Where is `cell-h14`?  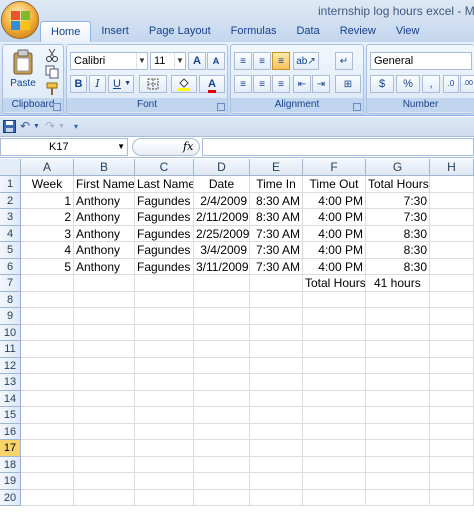 cell-h14 is located at coordinates (452, 398).